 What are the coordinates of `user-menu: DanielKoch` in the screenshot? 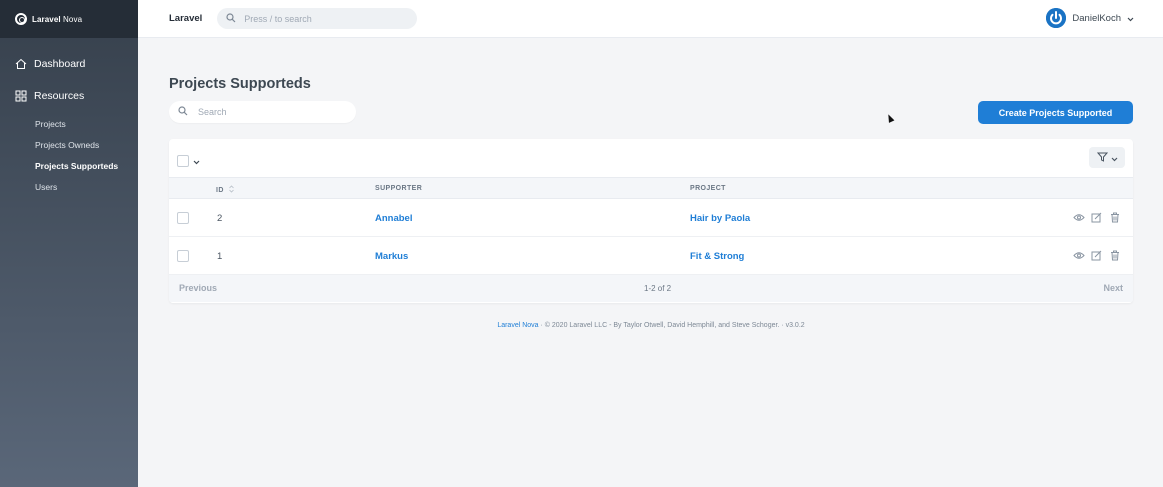 It's located at (1090, 18).